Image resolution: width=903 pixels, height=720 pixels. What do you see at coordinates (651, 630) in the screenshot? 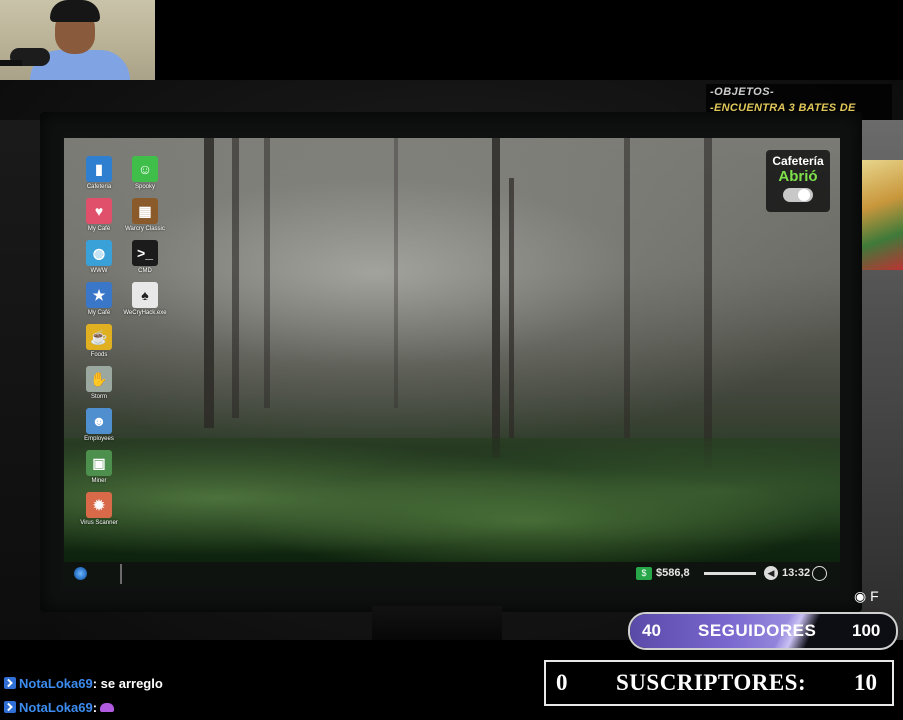
I see `followers-current: 40` at bounding box center [651, 630].